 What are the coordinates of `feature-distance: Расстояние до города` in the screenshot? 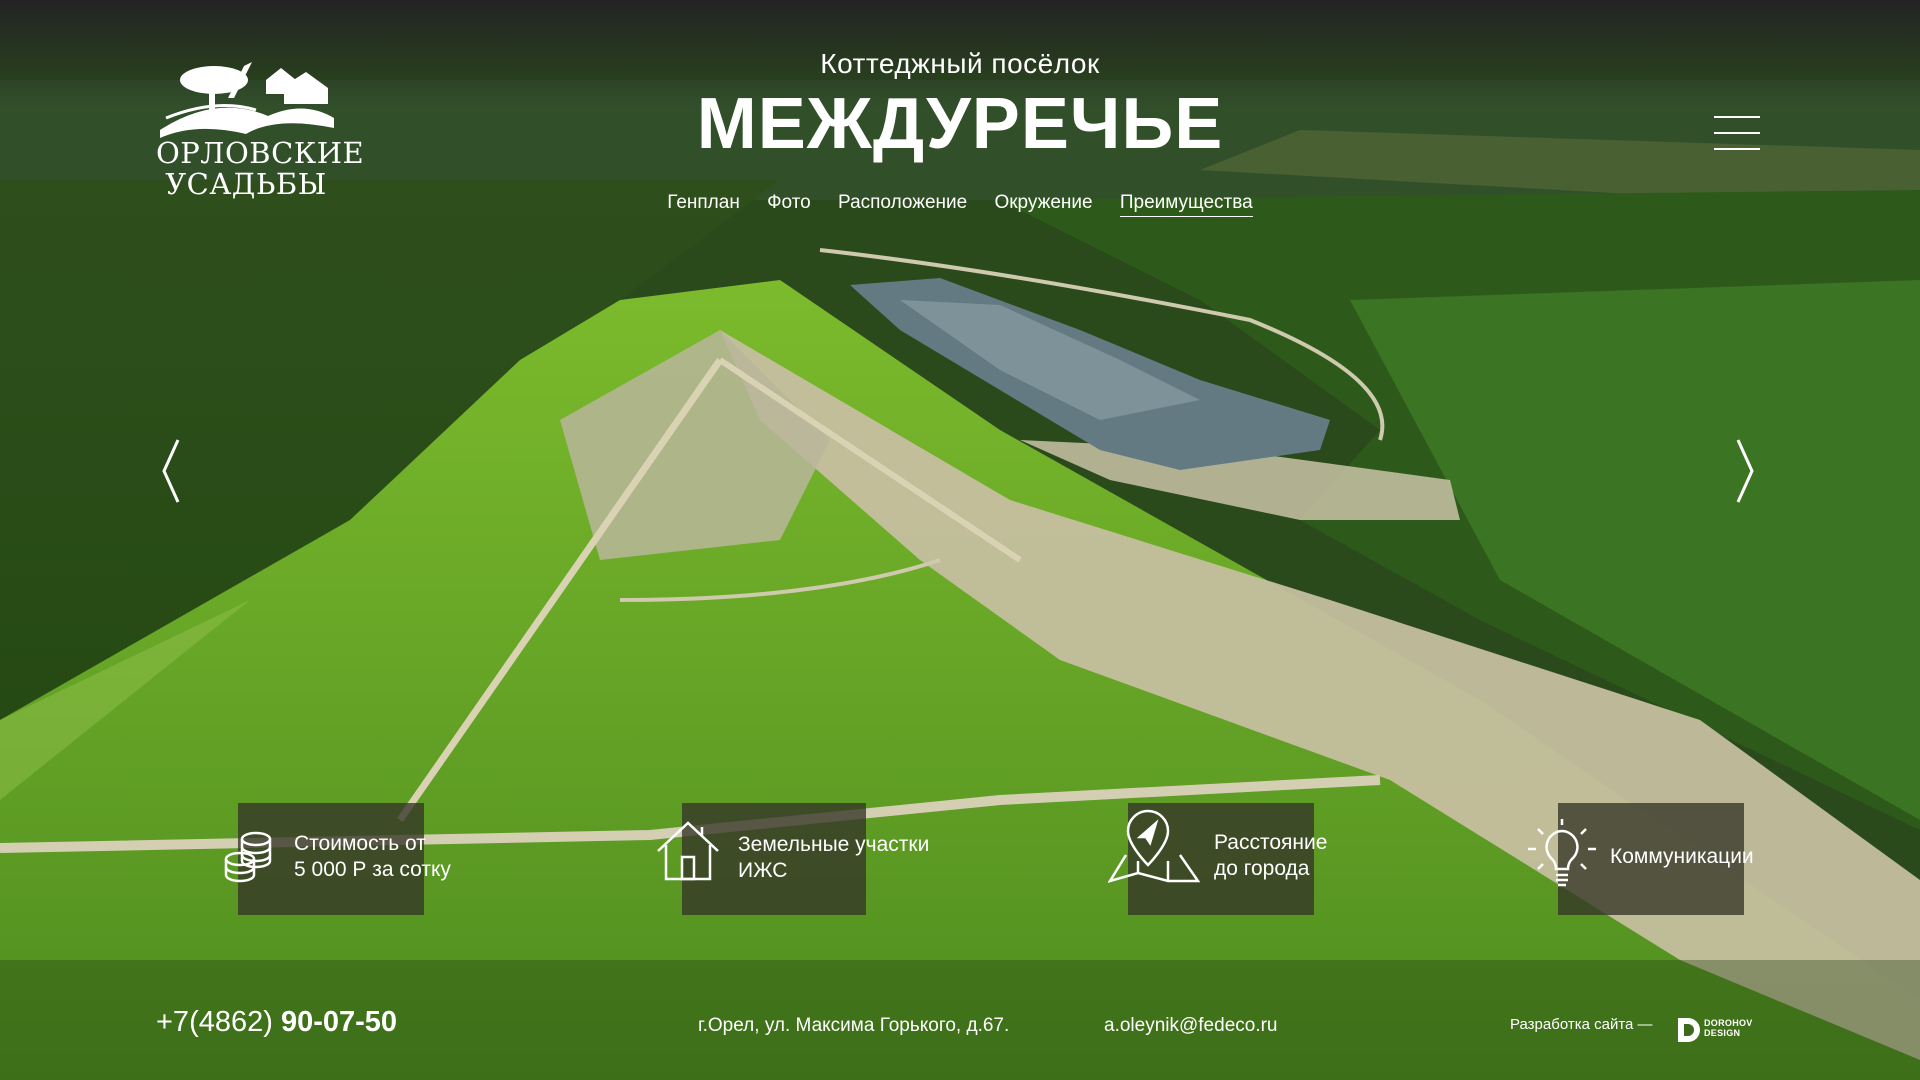 It's located at (1238, 859).